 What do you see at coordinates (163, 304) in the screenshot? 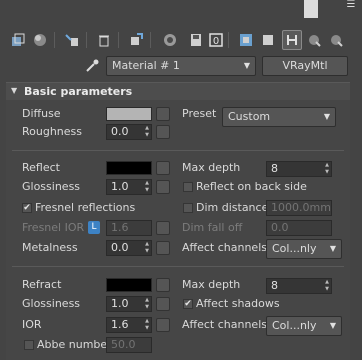
I see `refract-glossiness-map-button` at bounding box center [163, 304].